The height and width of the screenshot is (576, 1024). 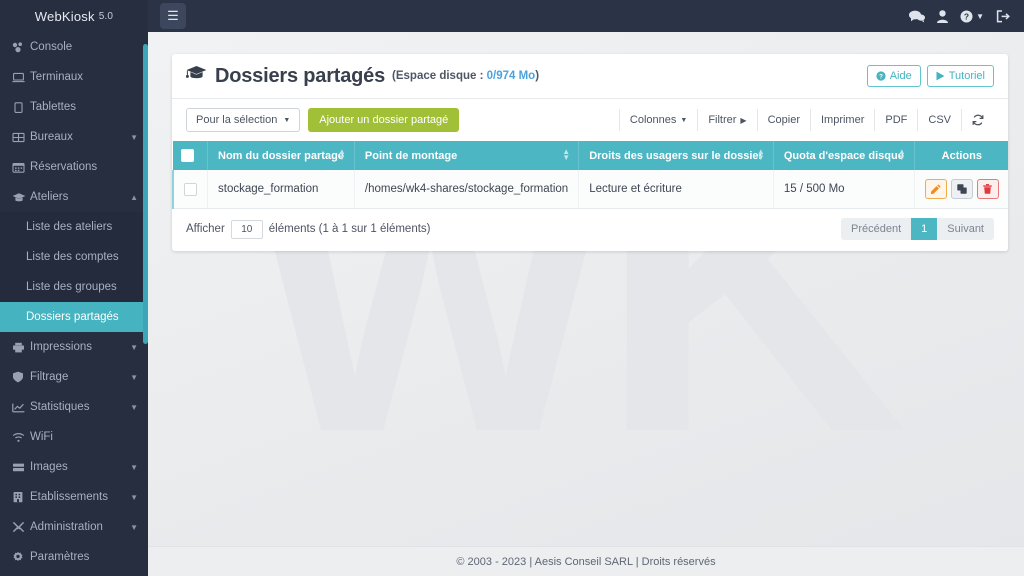 What do you see at coordinates (465, 76) in the screenshot?
I see `disk-space-info: (Espace disque : 0/974 Mo)` at bounding box center [465, 76].